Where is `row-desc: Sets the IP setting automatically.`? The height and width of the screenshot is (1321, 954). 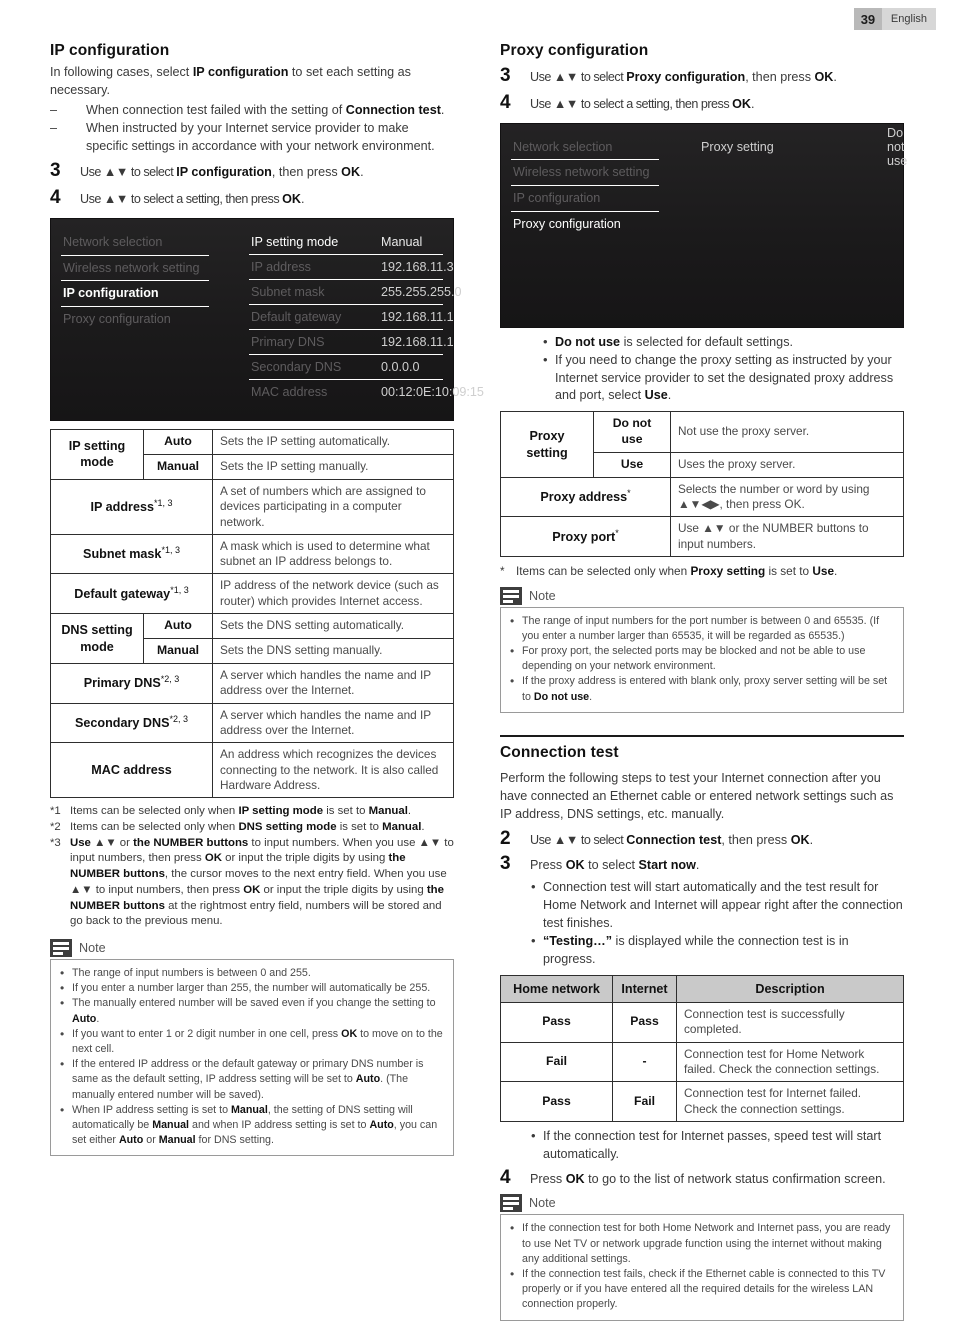 row-desc: Sets the IP setting automatically. is located at coordinates (333, 442).